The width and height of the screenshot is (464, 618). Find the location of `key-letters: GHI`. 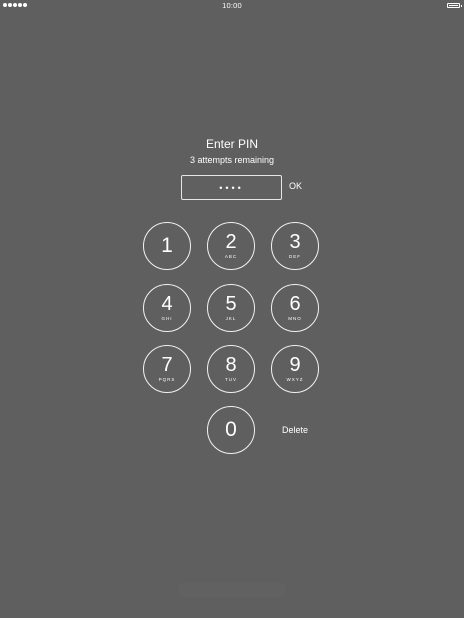

key-letters: GHI is located at coordinates (167, 318).